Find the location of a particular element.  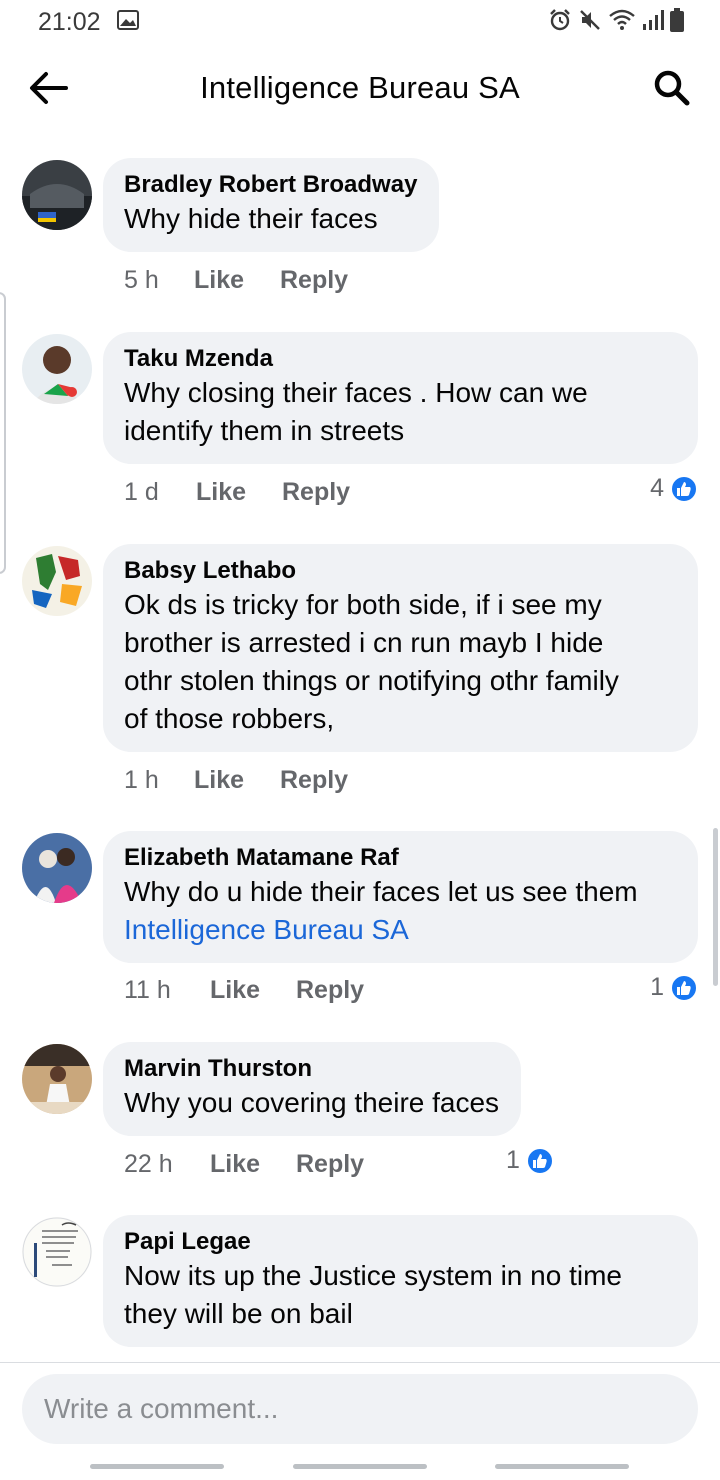

page-title: Intelligence Bureau SA is located at coordinates (360, 87).